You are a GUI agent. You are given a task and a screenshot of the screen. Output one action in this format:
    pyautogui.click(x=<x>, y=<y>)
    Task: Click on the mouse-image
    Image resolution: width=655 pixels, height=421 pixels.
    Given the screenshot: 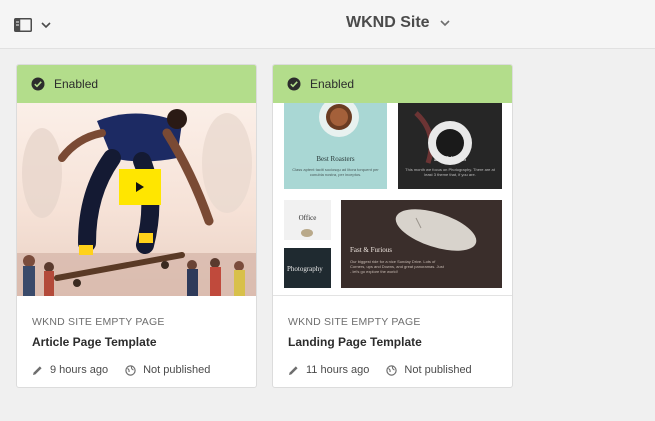 What is the action you would take?
    pyautogui.click(x=436, y=230)
    